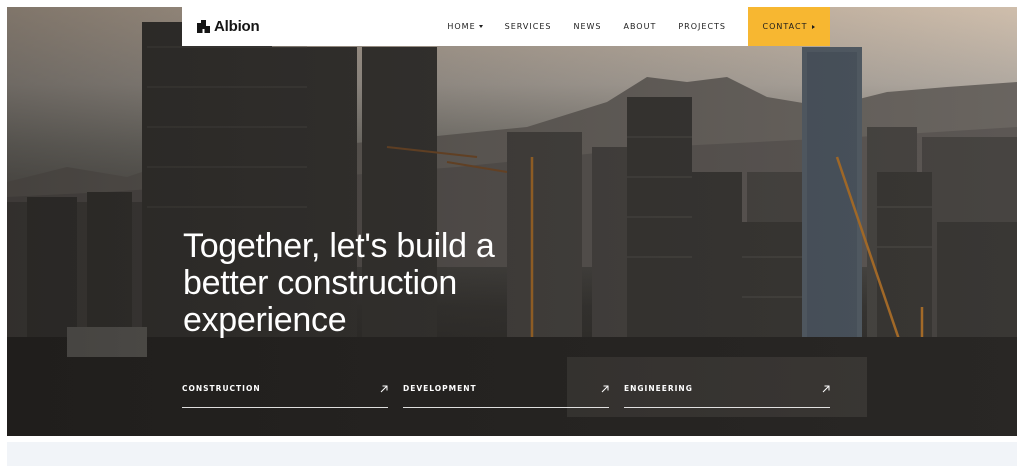  Describe the element at coordinates (785, 26) in the screenshot. I see `contact-button-label: CONTACT` at that location.